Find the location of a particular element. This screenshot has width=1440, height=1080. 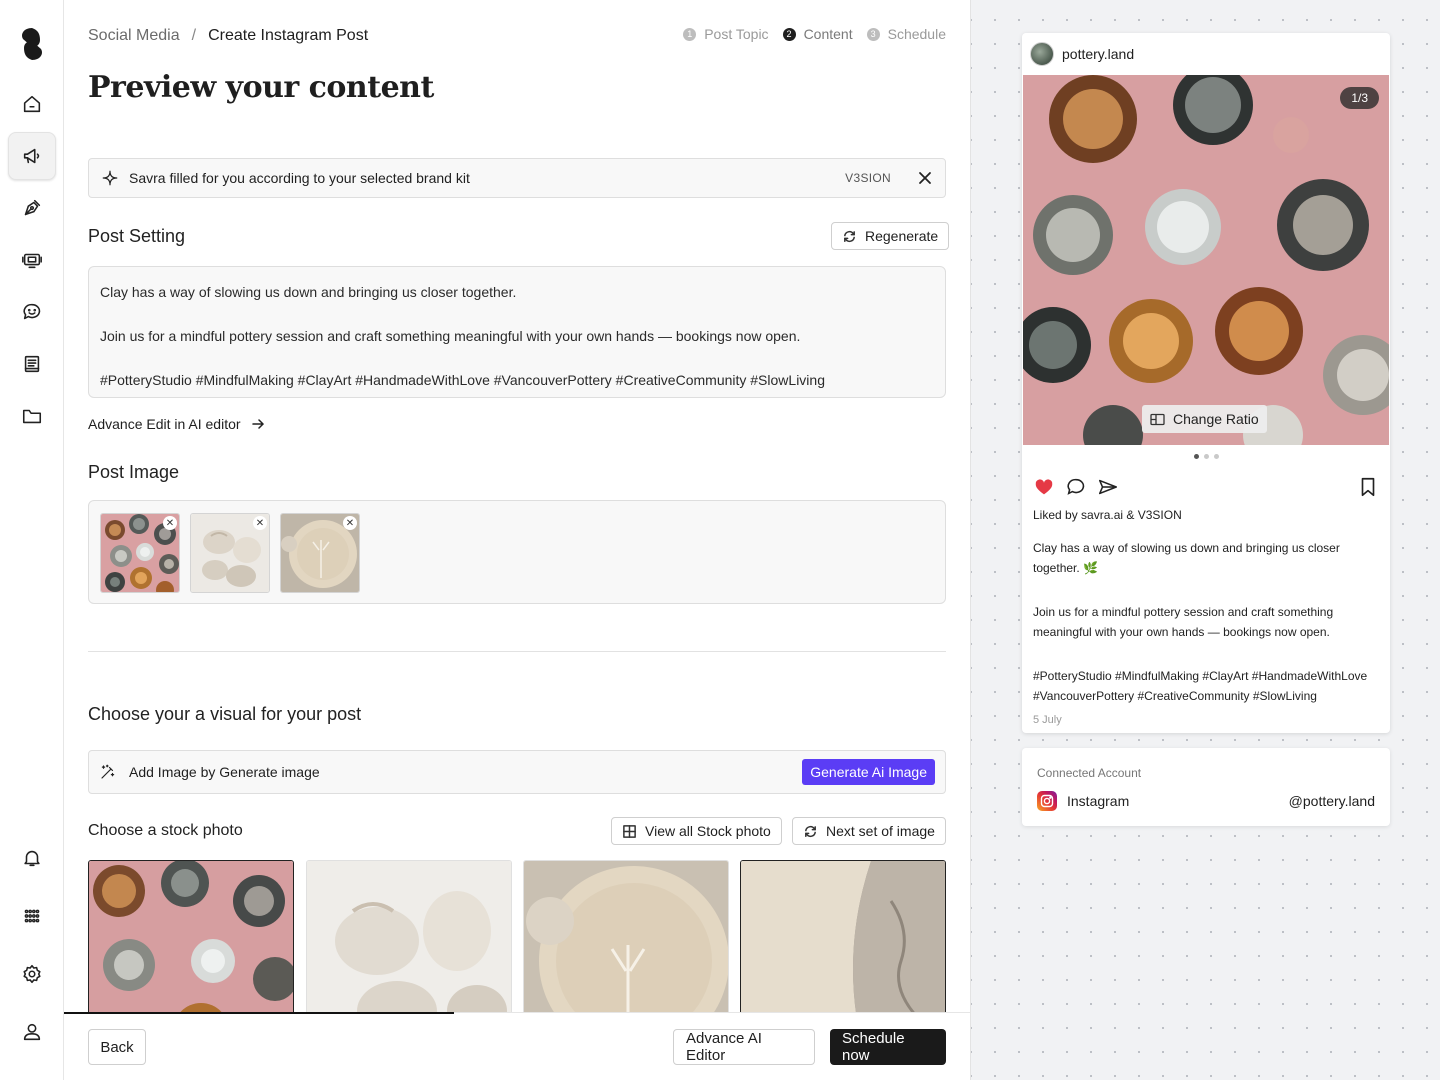

footer-bar: Back Advance AI Editor Schedule now is located at coordinates (517, 1046).